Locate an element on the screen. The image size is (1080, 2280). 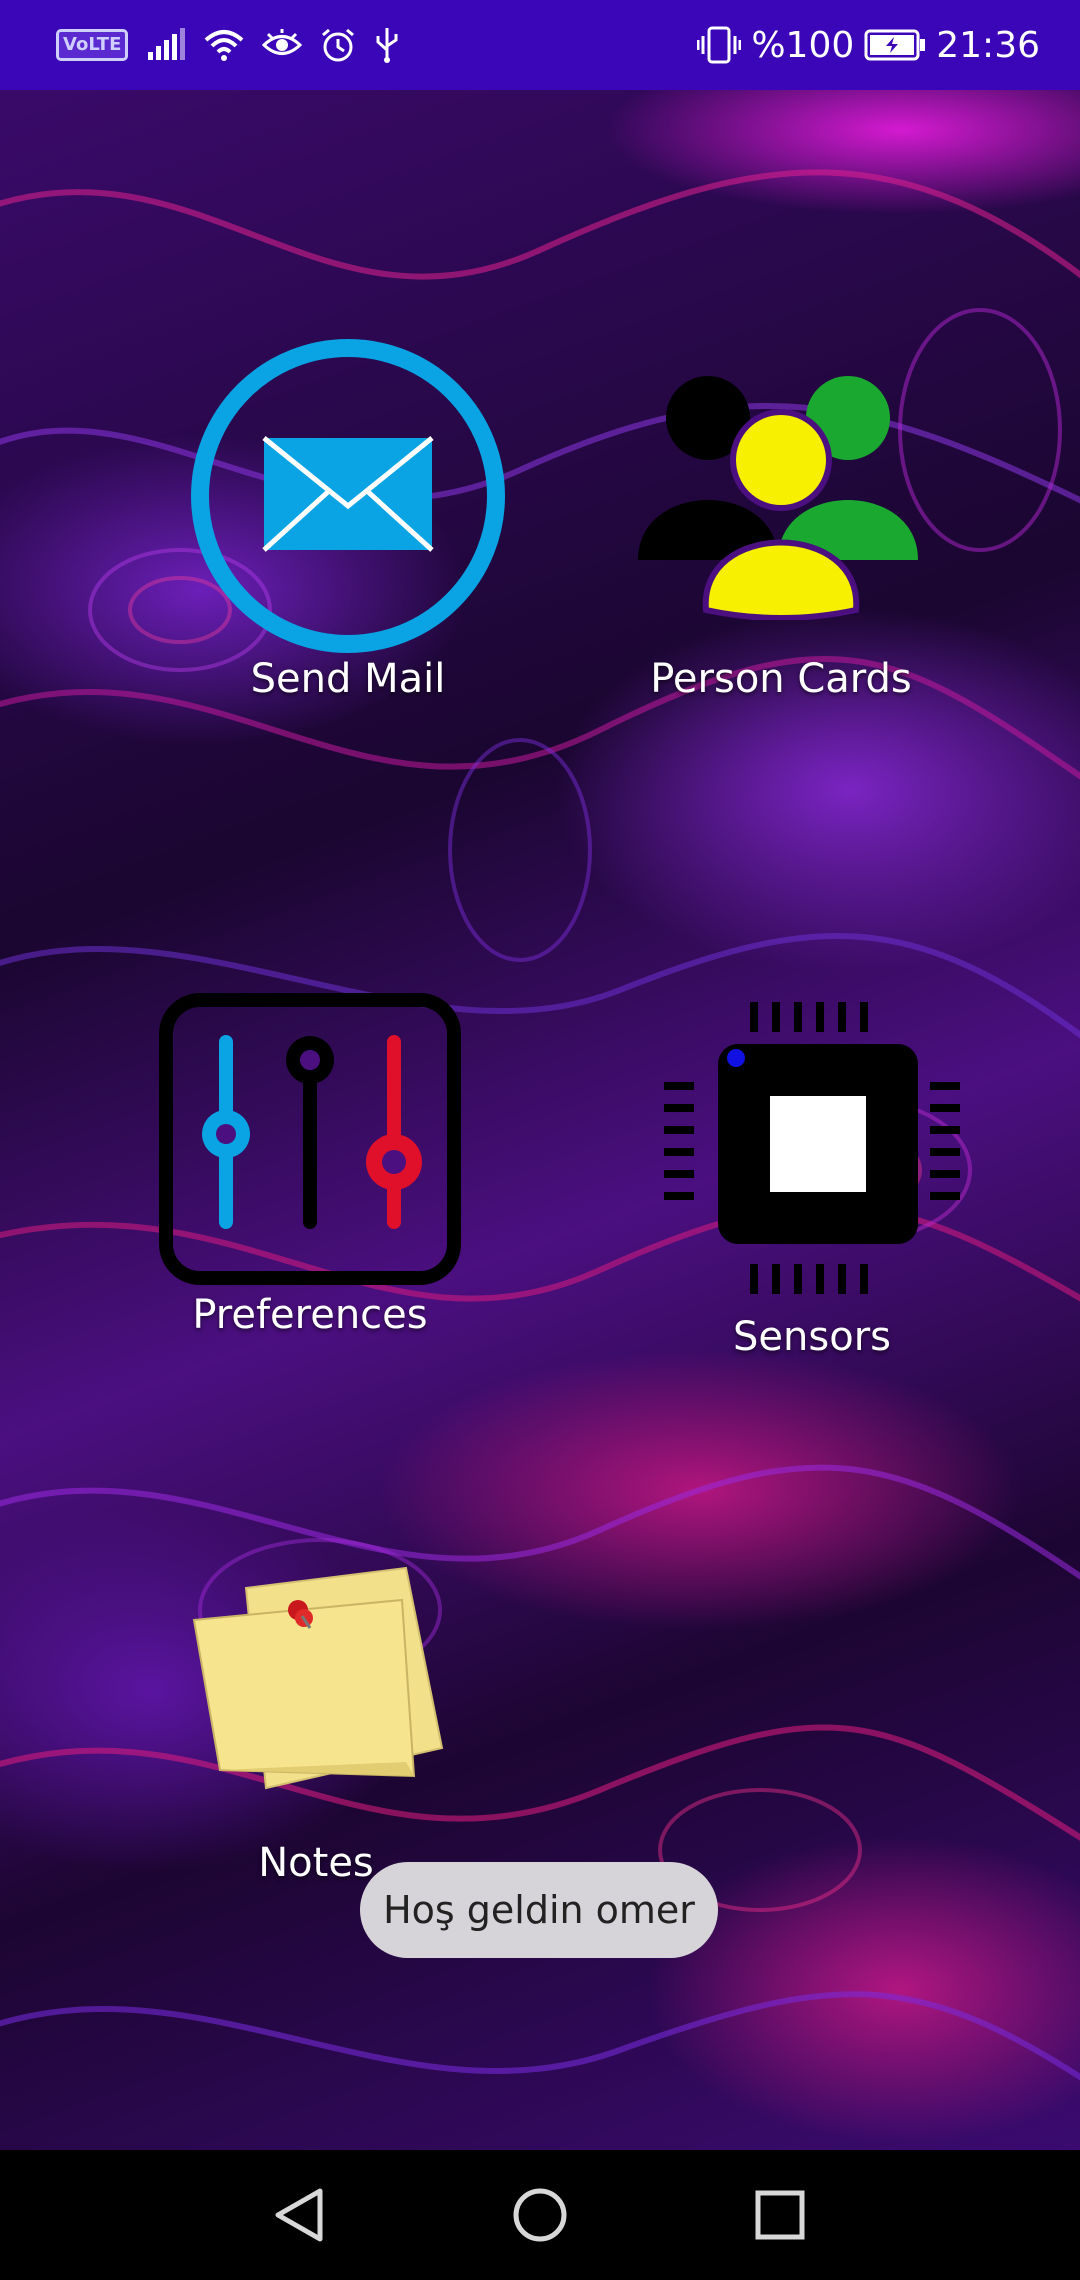
status-bar: VoLTE %100 21:36 is located at coordinates (540, 45).